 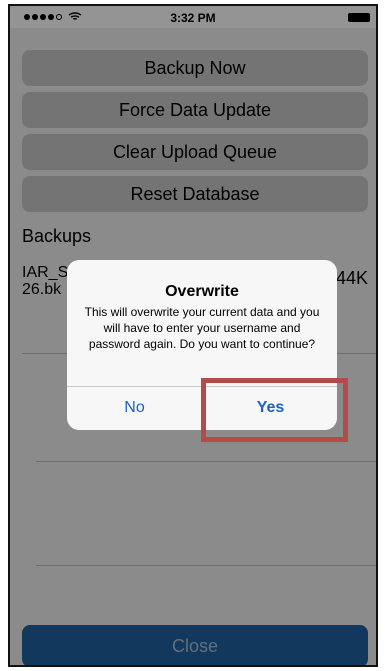 I want to click on yes-button-highlight, so click(x=274, y=410).